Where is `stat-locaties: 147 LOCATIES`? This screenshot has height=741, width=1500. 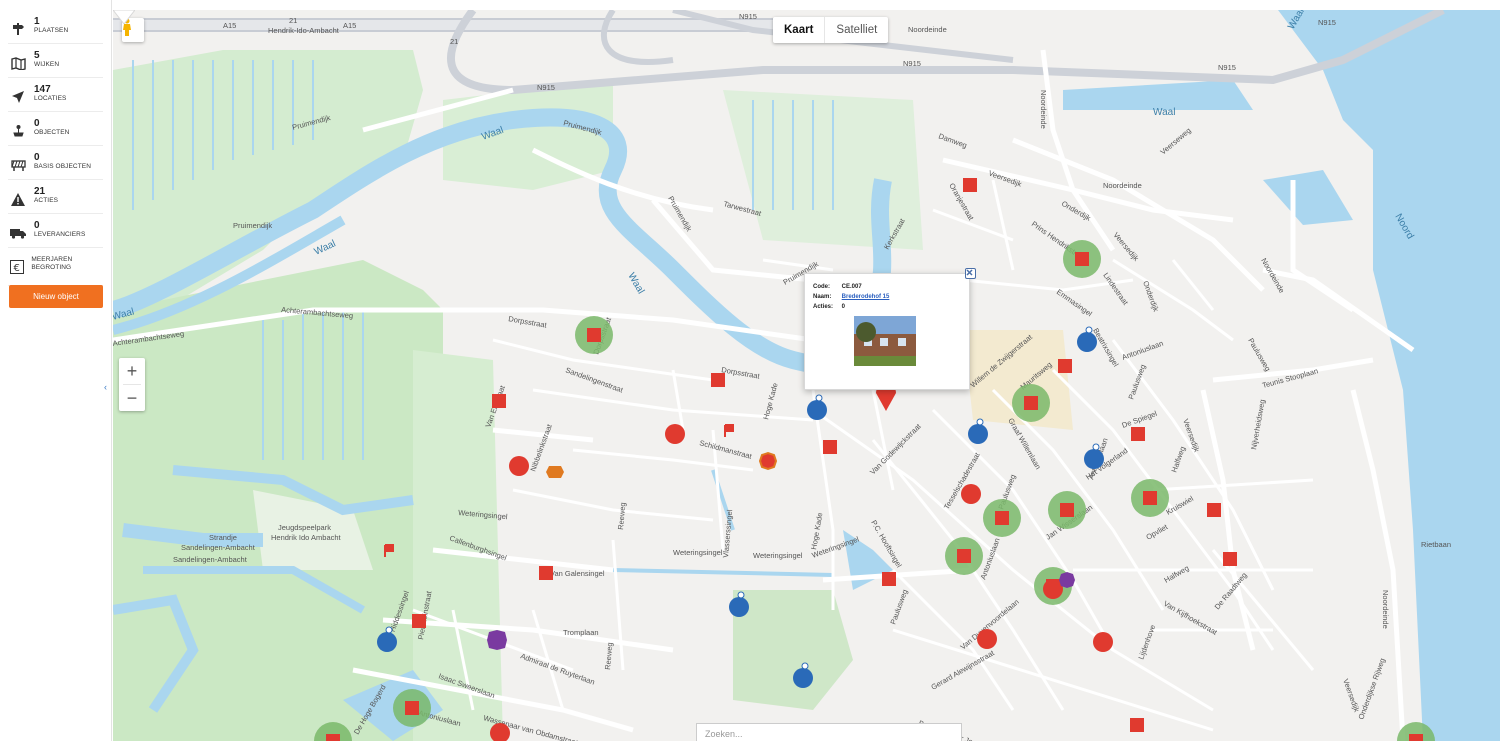
stat-locaties: 147 LOCATIES is located at coordinates (55, 95).